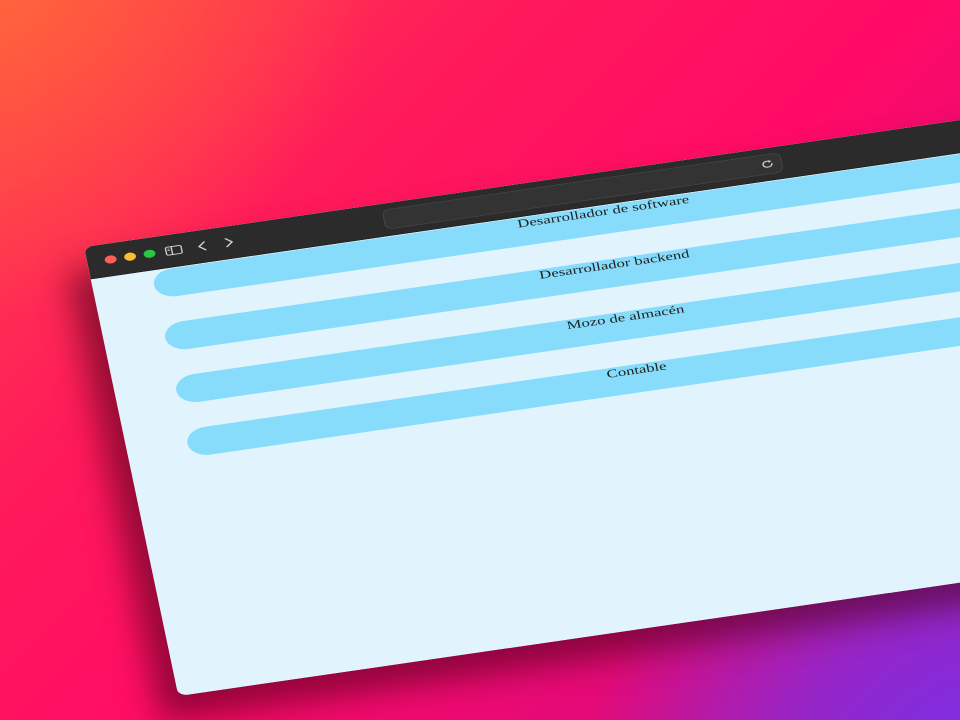 Image resolution: width=960 pixels, height=720 pixels. What do you see at coordinates (130, 256) in the screenshot?
I see `minimize-window-button` at bounding box center [130, 256].